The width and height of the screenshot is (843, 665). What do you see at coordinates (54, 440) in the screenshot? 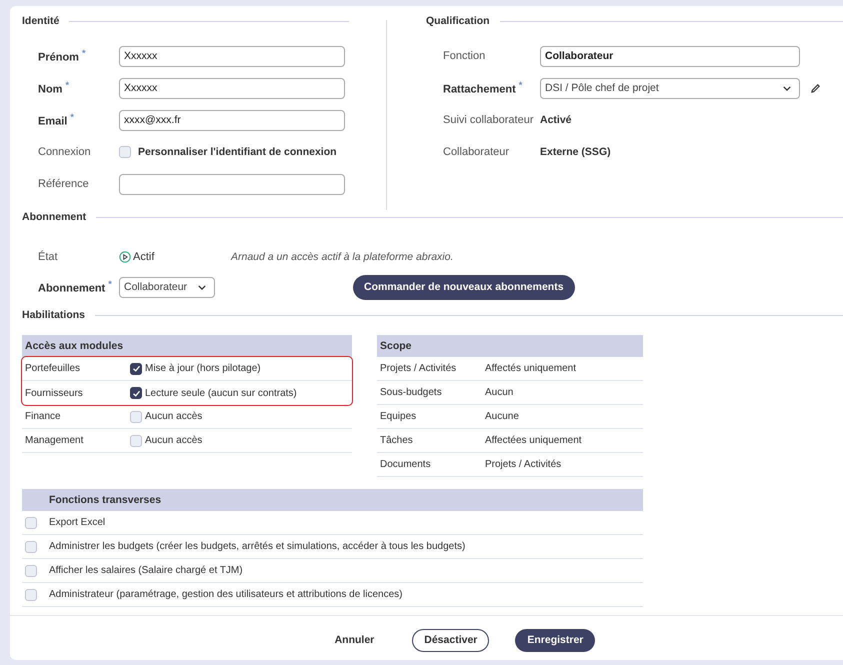
I see `table-cell-text: Management` at bounding box center [54, 440].